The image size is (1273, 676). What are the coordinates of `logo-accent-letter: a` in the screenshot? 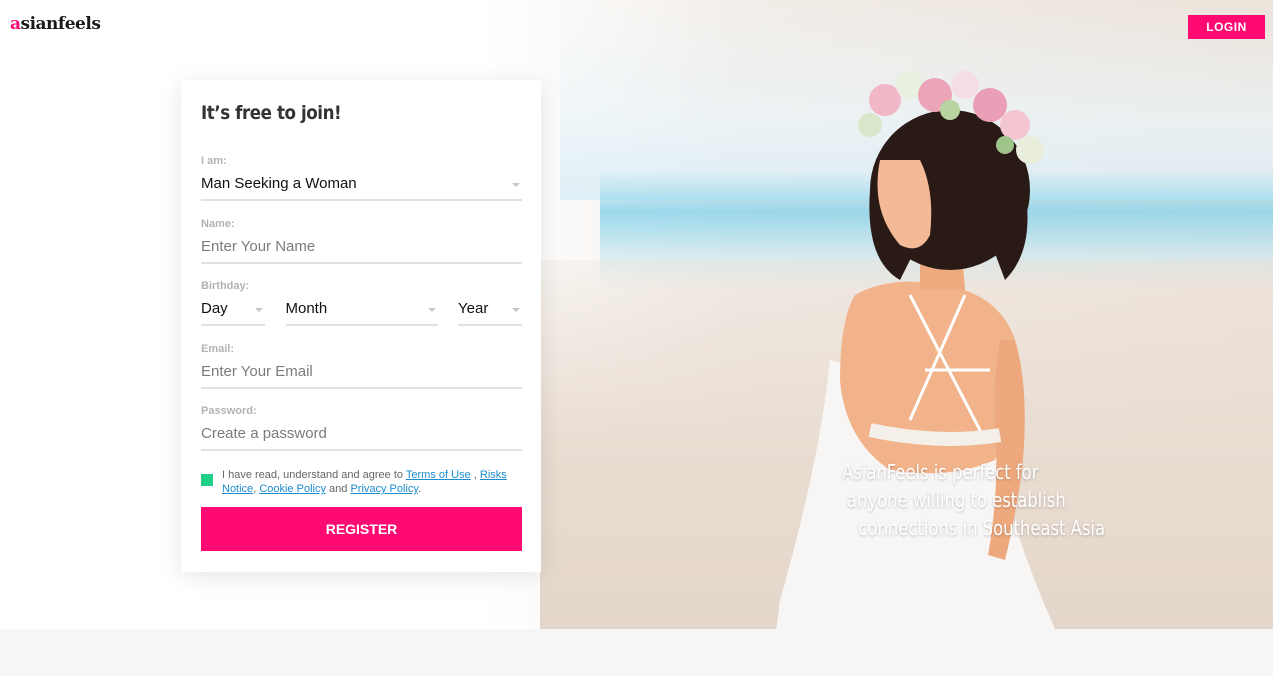 It's located at (15, 24).